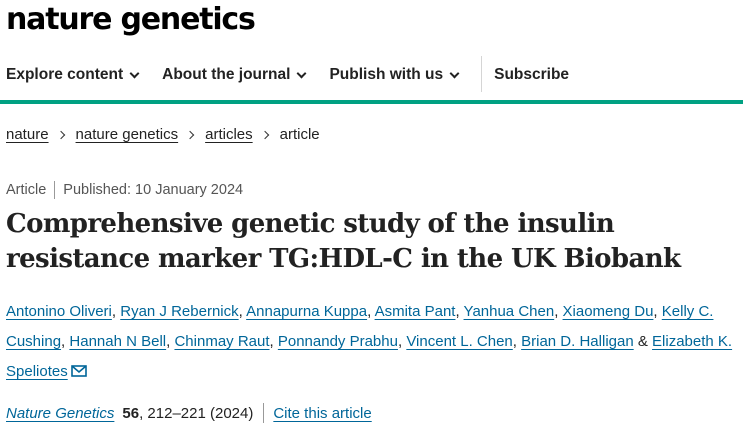  Describe the element at coordinates (338, 341) in the screenshot. I see `author-link: Ponnandy Prabhu` at that location.